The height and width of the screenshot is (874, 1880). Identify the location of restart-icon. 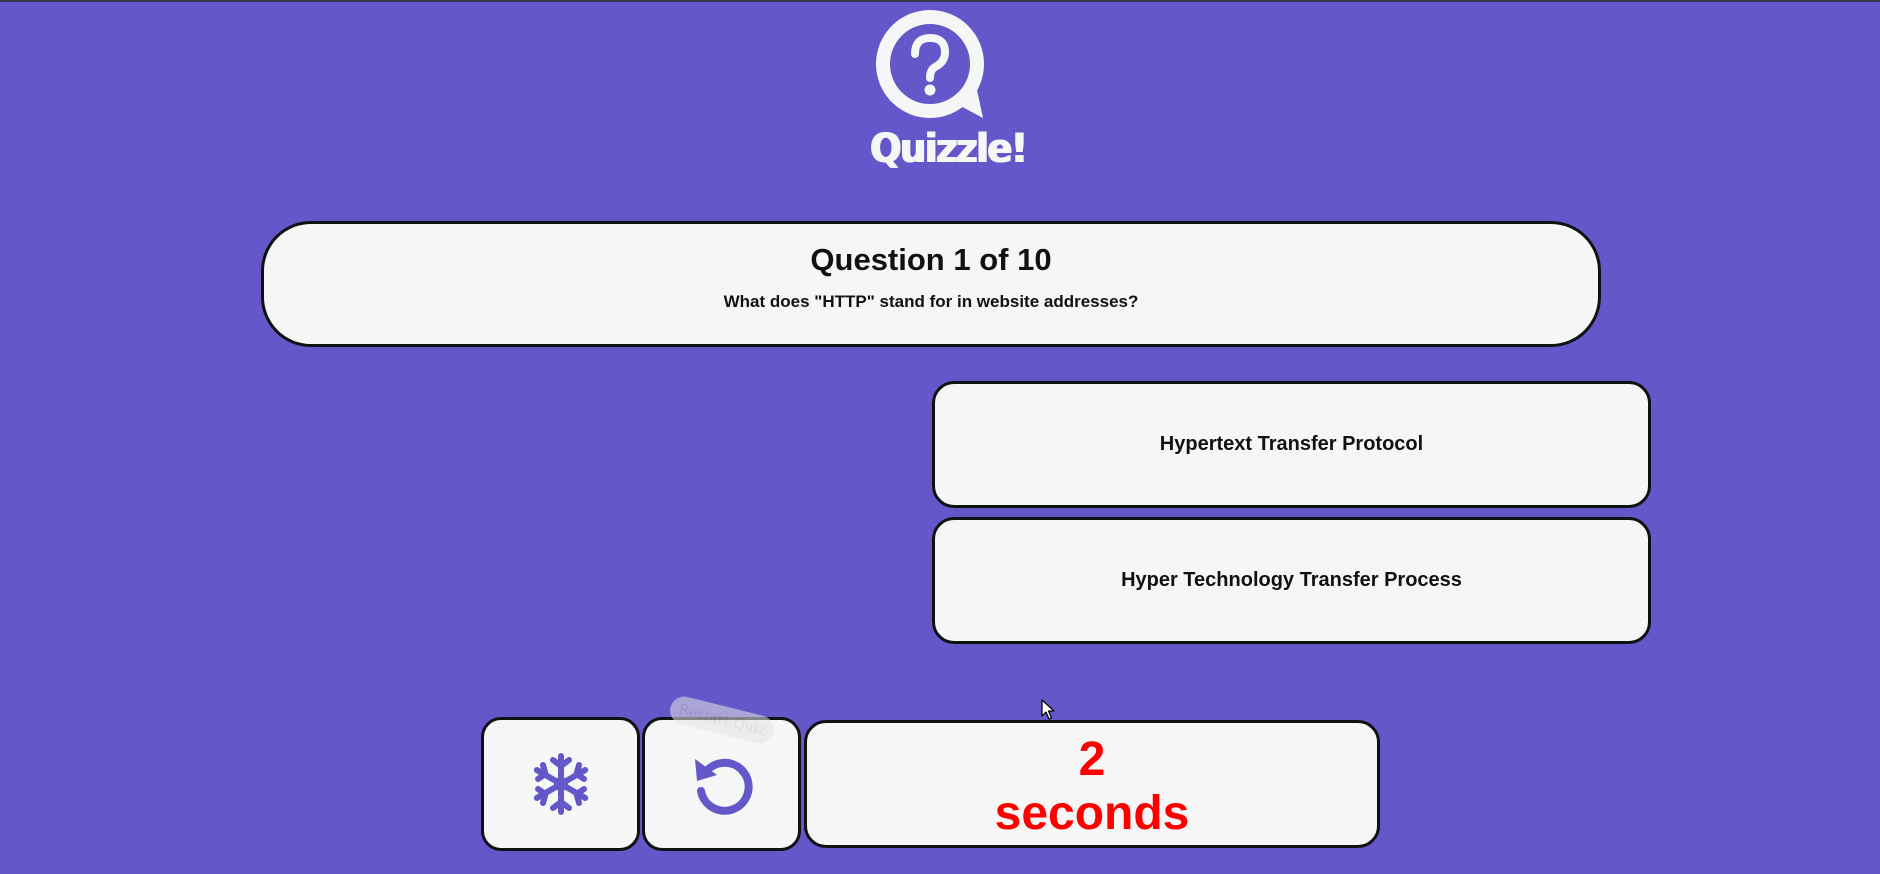
(723, 786).